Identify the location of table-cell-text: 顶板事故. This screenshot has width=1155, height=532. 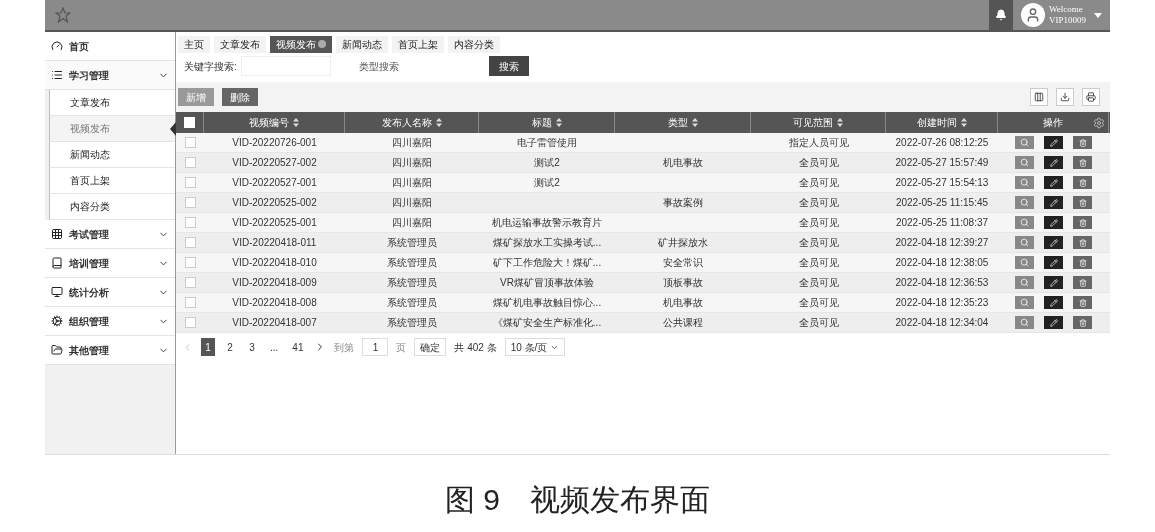
(683, 283).